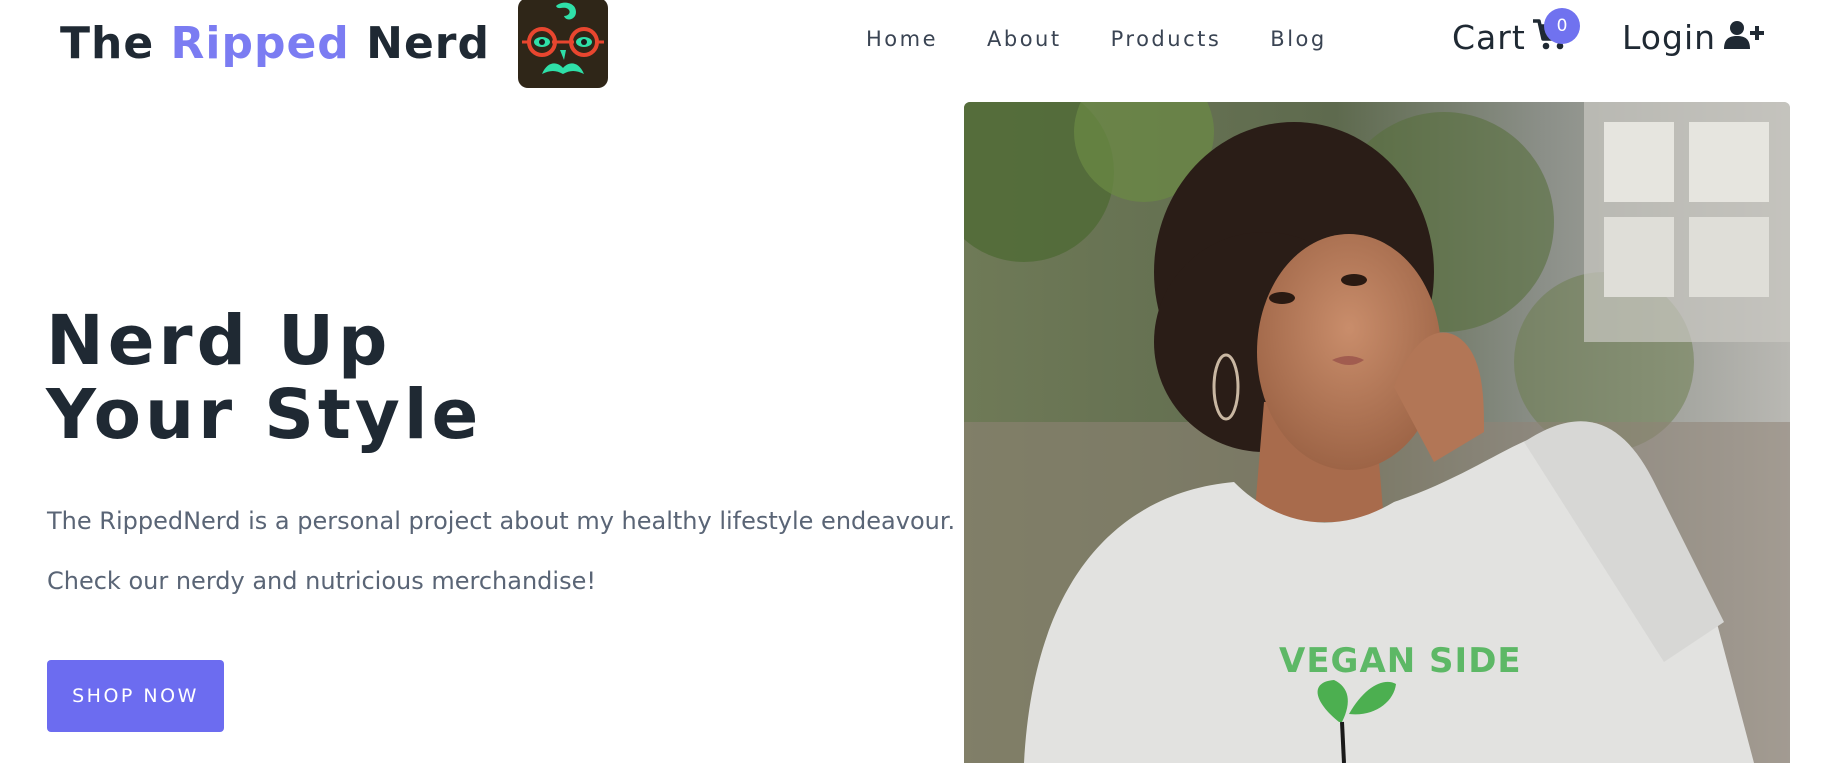  I want to click on brand-home-link: The Ripped Nerd, so click(334, 44).